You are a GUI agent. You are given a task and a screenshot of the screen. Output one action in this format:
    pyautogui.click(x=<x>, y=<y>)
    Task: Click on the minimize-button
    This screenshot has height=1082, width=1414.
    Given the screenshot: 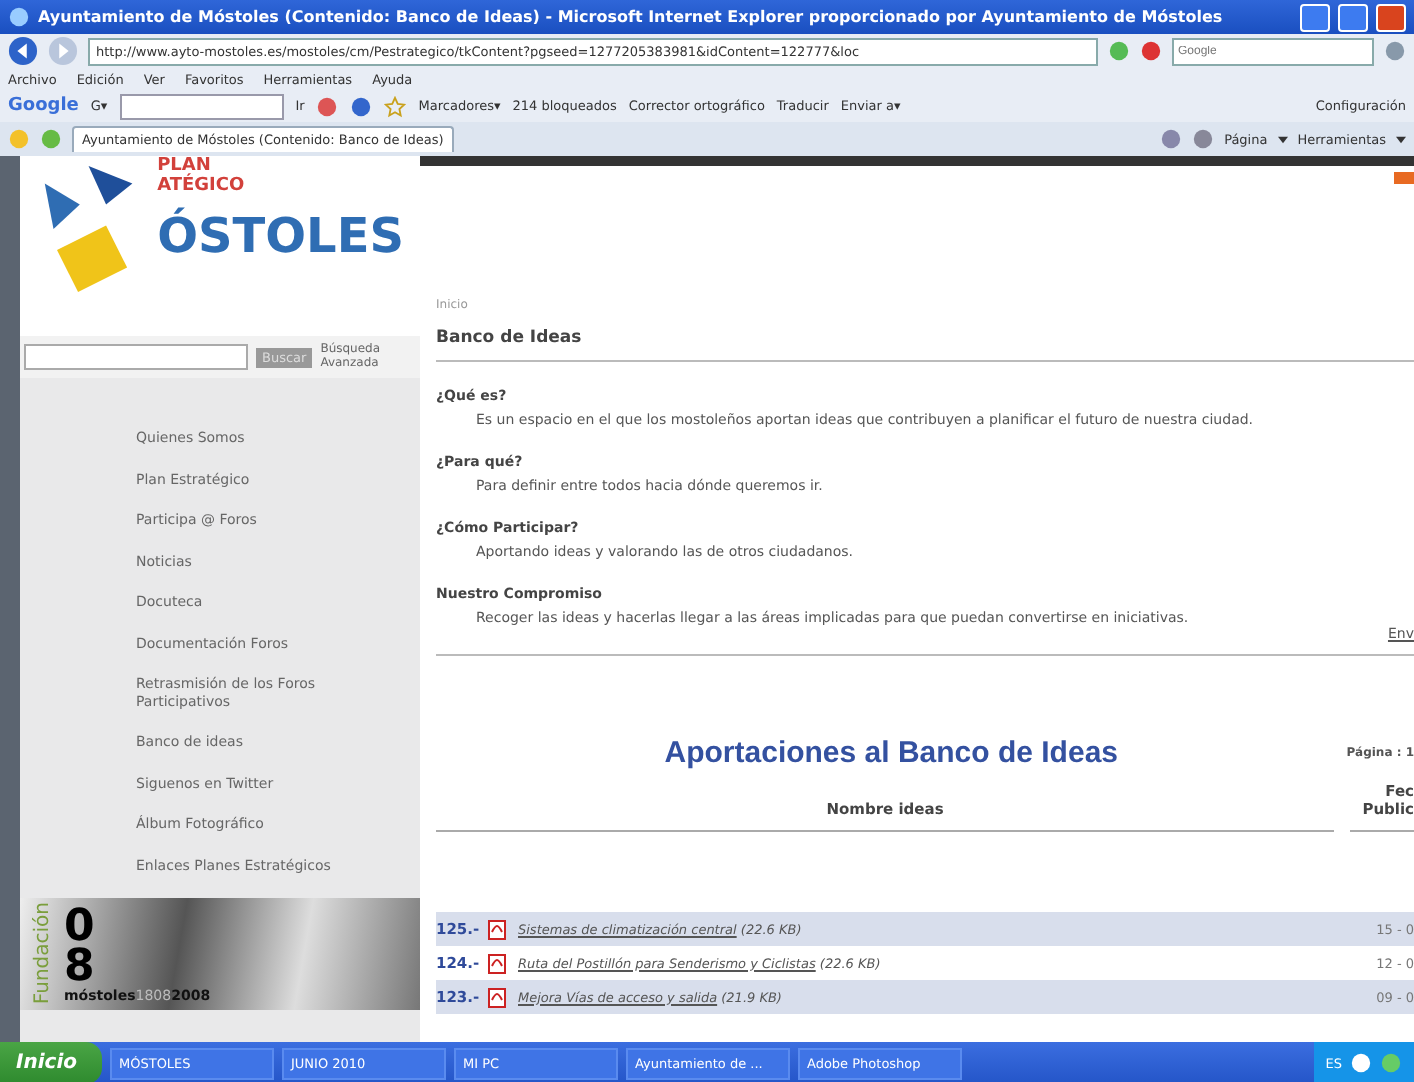 What is the action you would take?
    pyautogui.click(x=1315, y=17)
    